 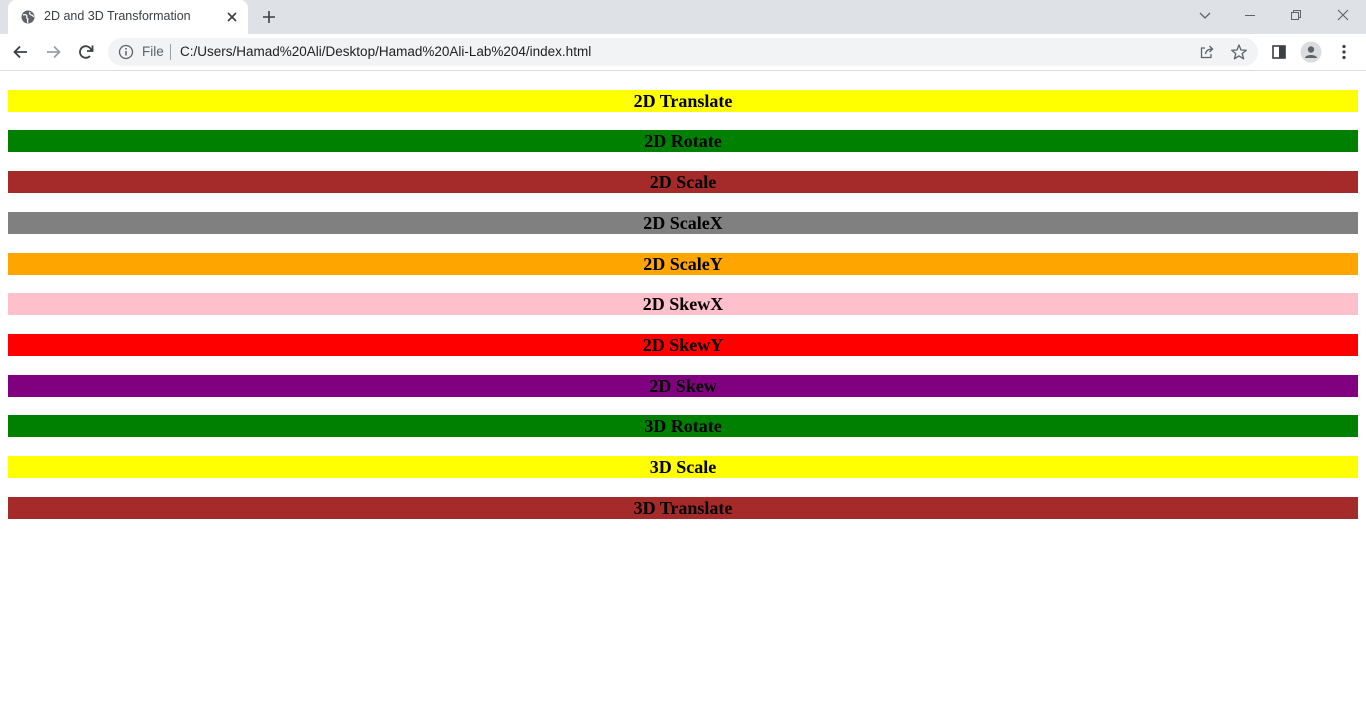 I want to click on rotate-2d-bar: 2D Rotate, so click(x=683, y=141).